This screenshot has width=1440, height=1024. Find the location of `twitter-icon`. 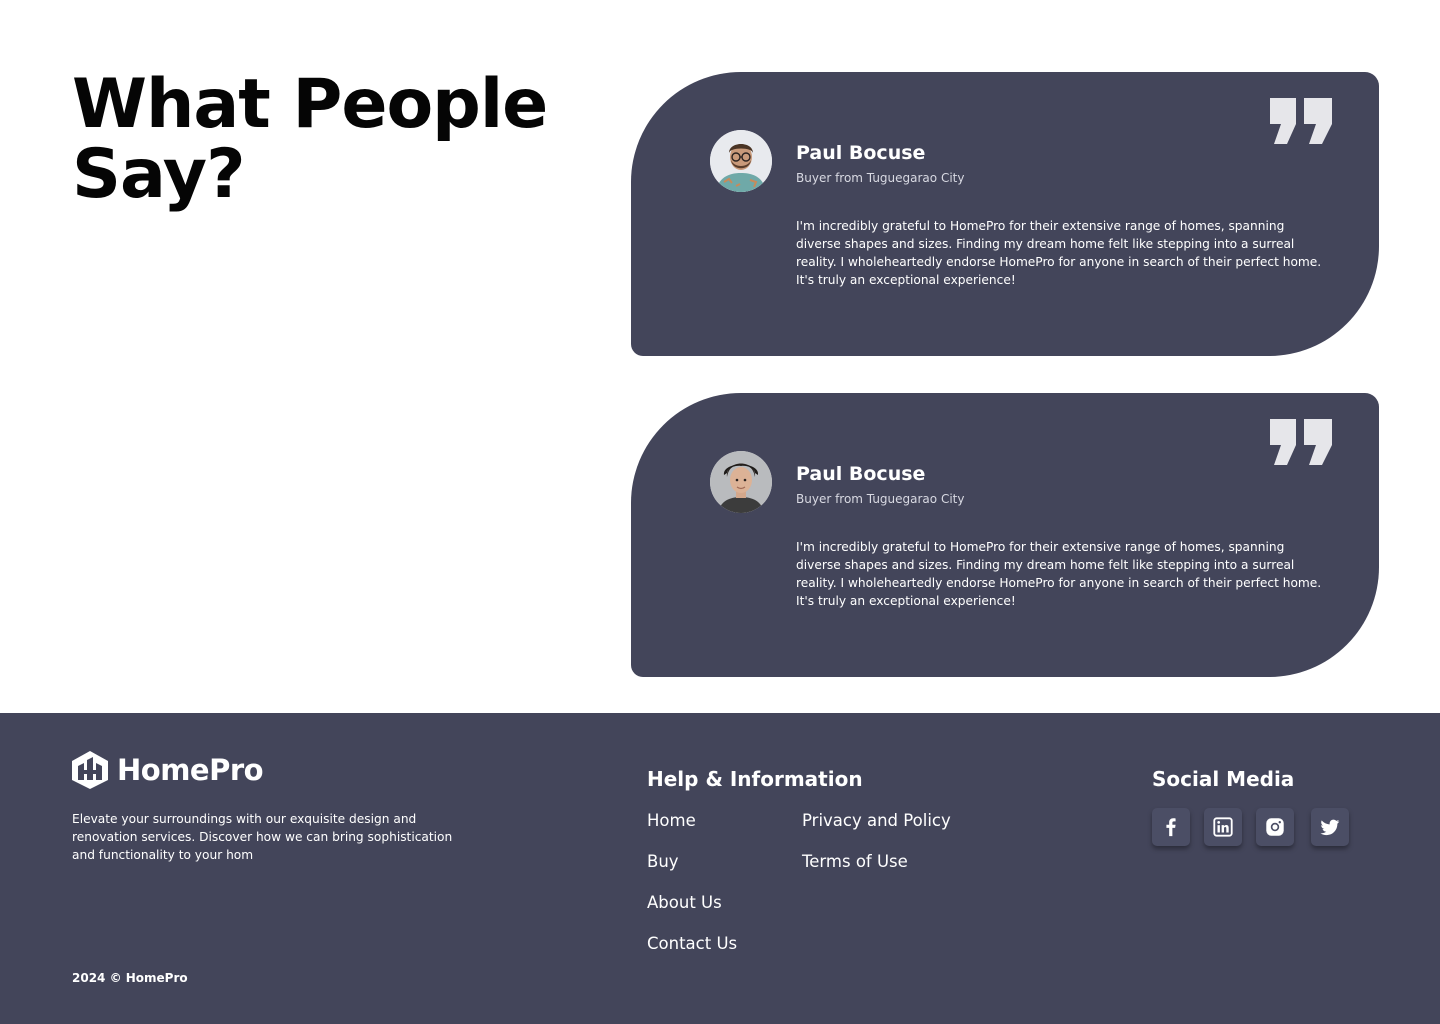

twitter-icon is located at coordinates (1330, 827).